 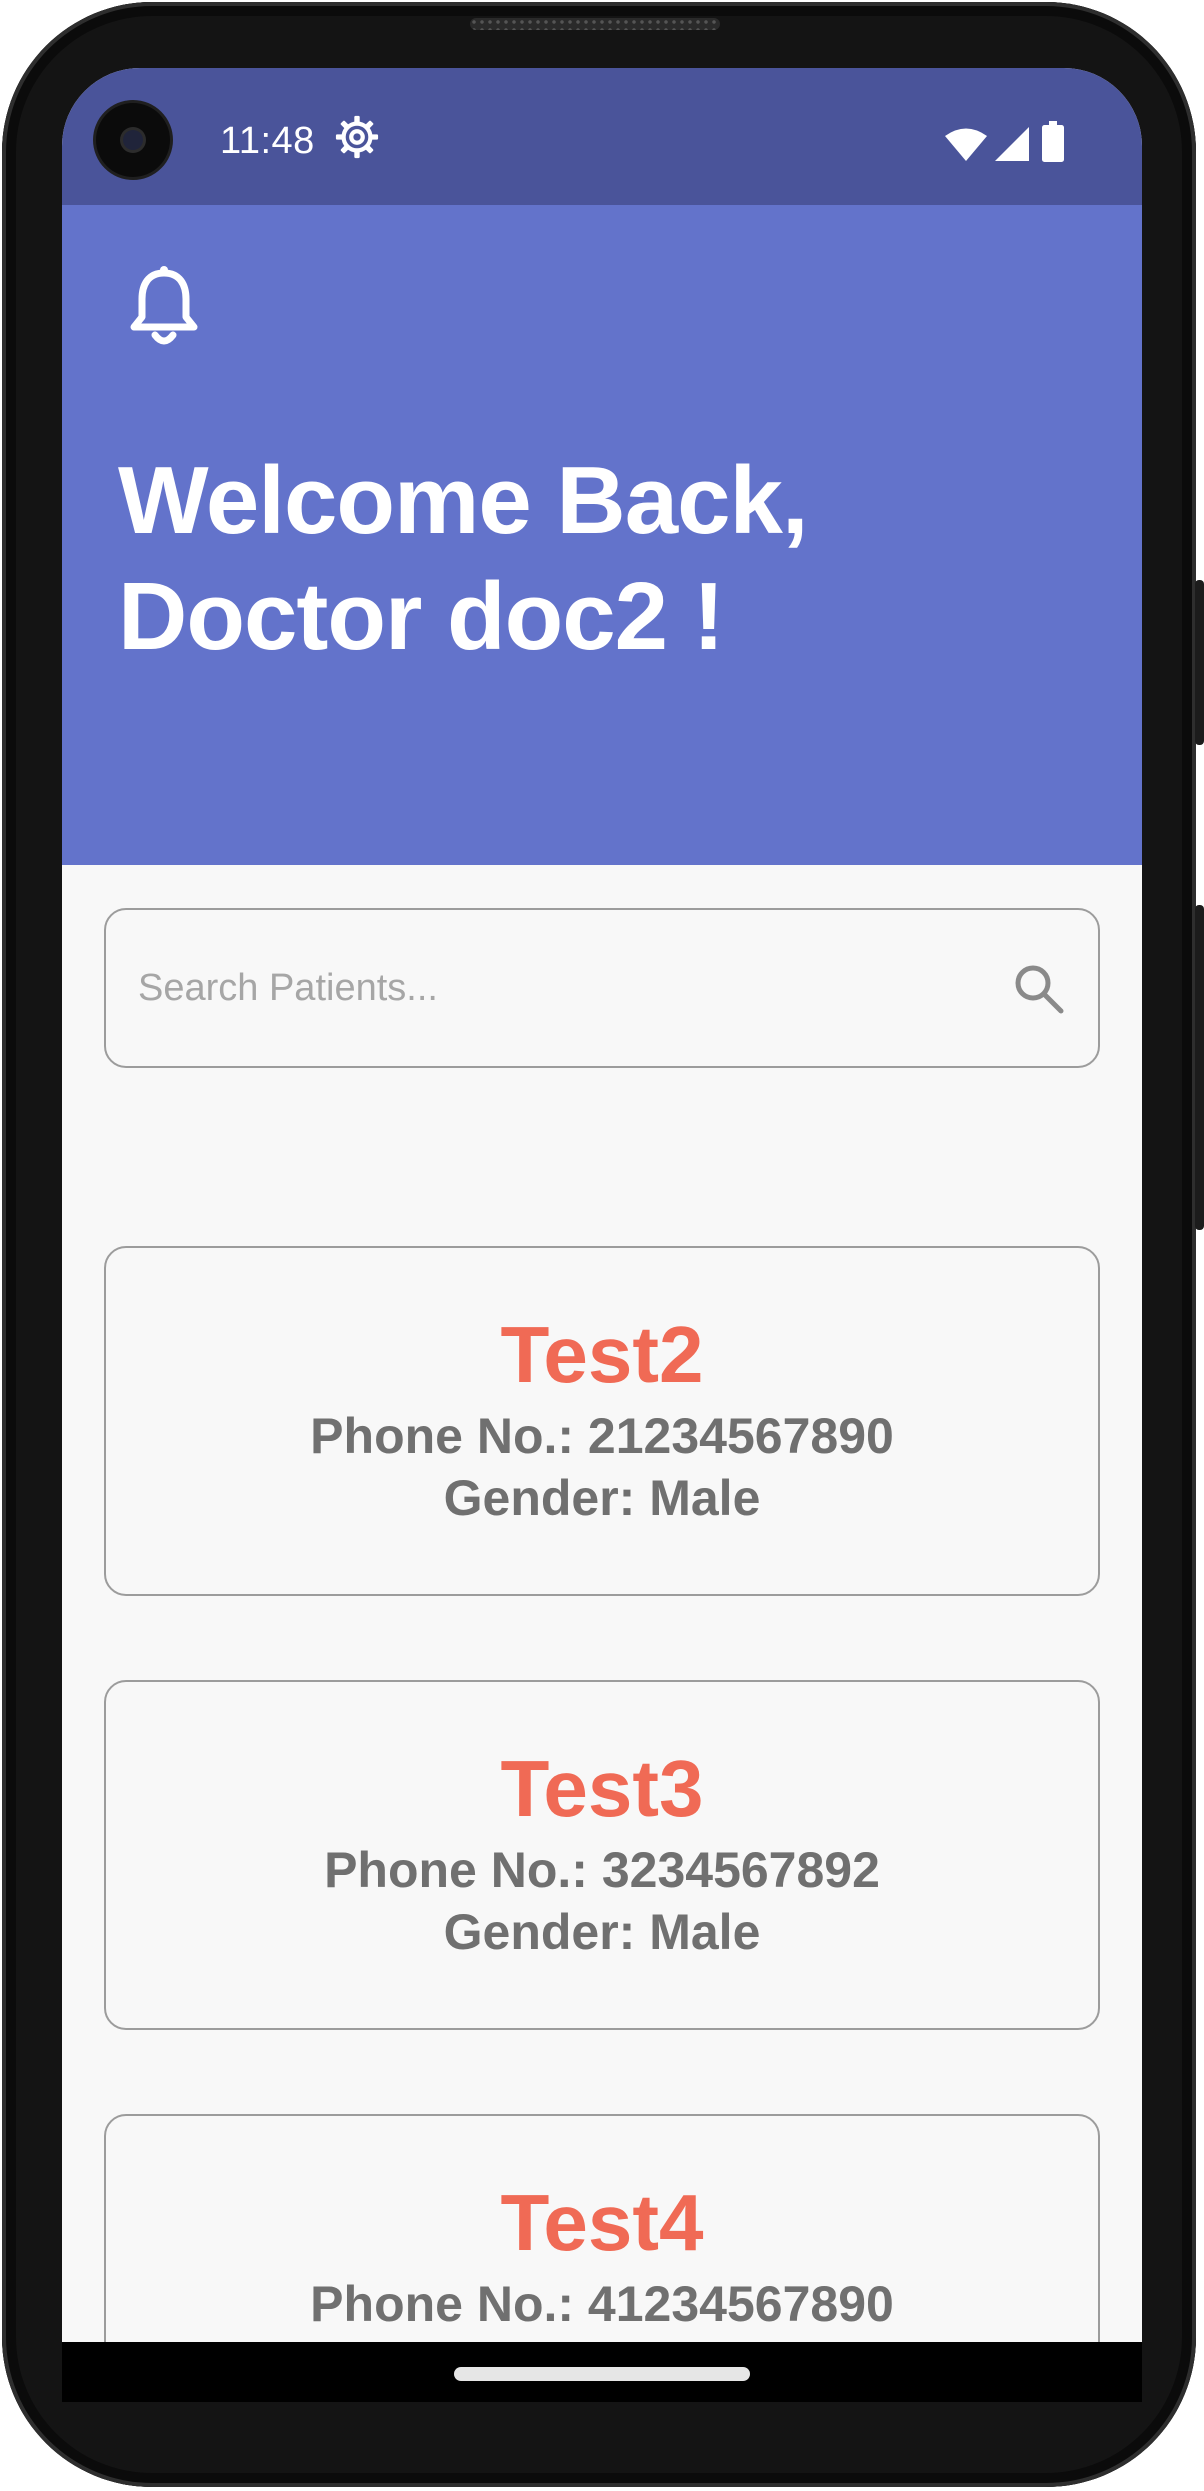 I want to click on settings-icon, so click(x=357, y=137).